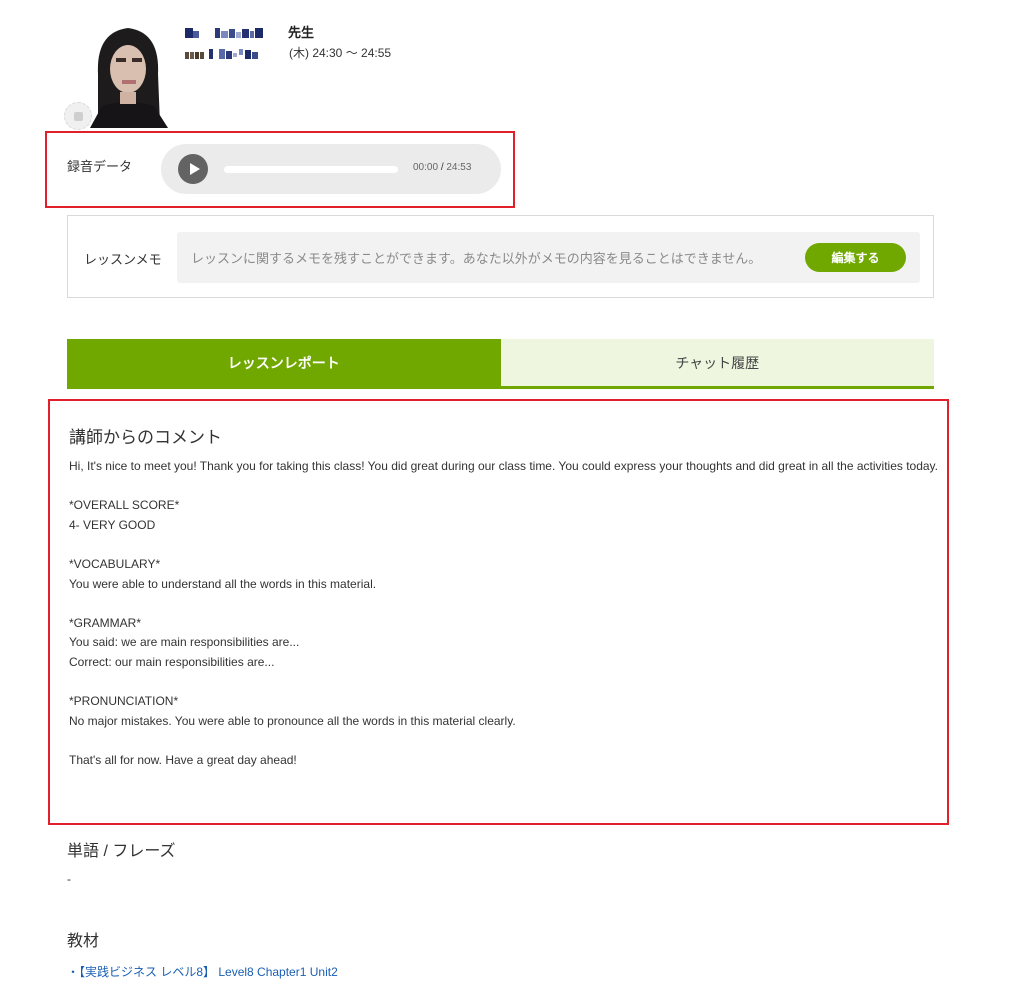 The image size is (1024, 996). I want to click on play-icon, so click(193, 169).